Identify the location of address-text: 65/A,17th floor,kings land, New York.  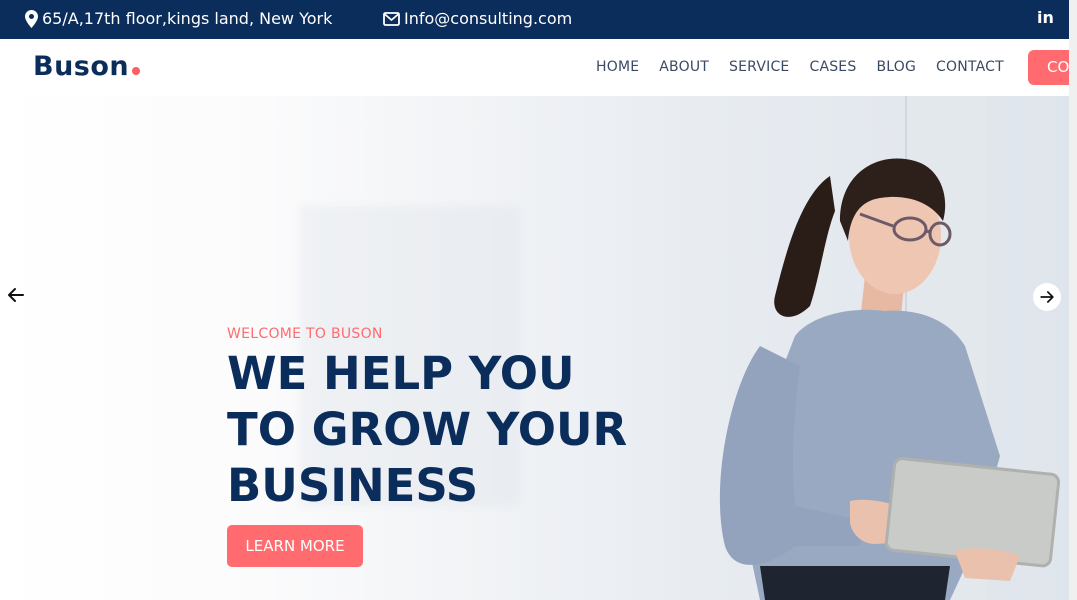
(187, 18).